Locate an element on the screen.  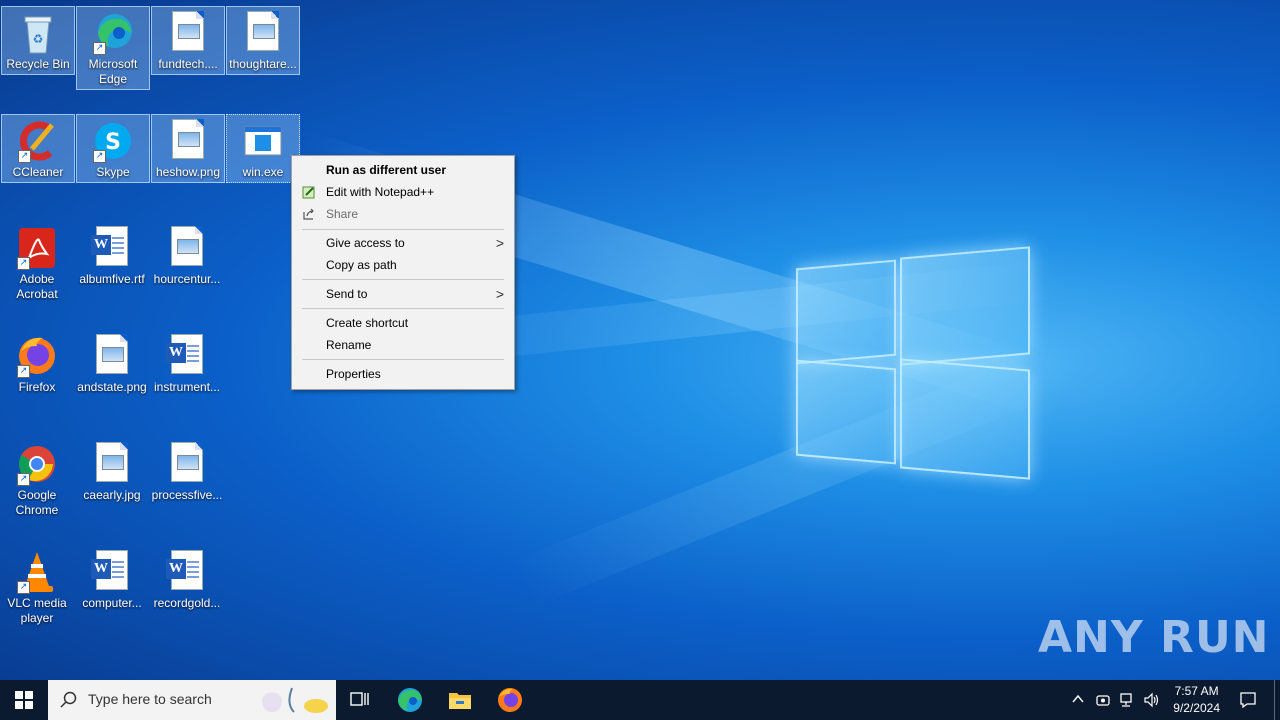
edge-icon is located at coordinates (410, 700).